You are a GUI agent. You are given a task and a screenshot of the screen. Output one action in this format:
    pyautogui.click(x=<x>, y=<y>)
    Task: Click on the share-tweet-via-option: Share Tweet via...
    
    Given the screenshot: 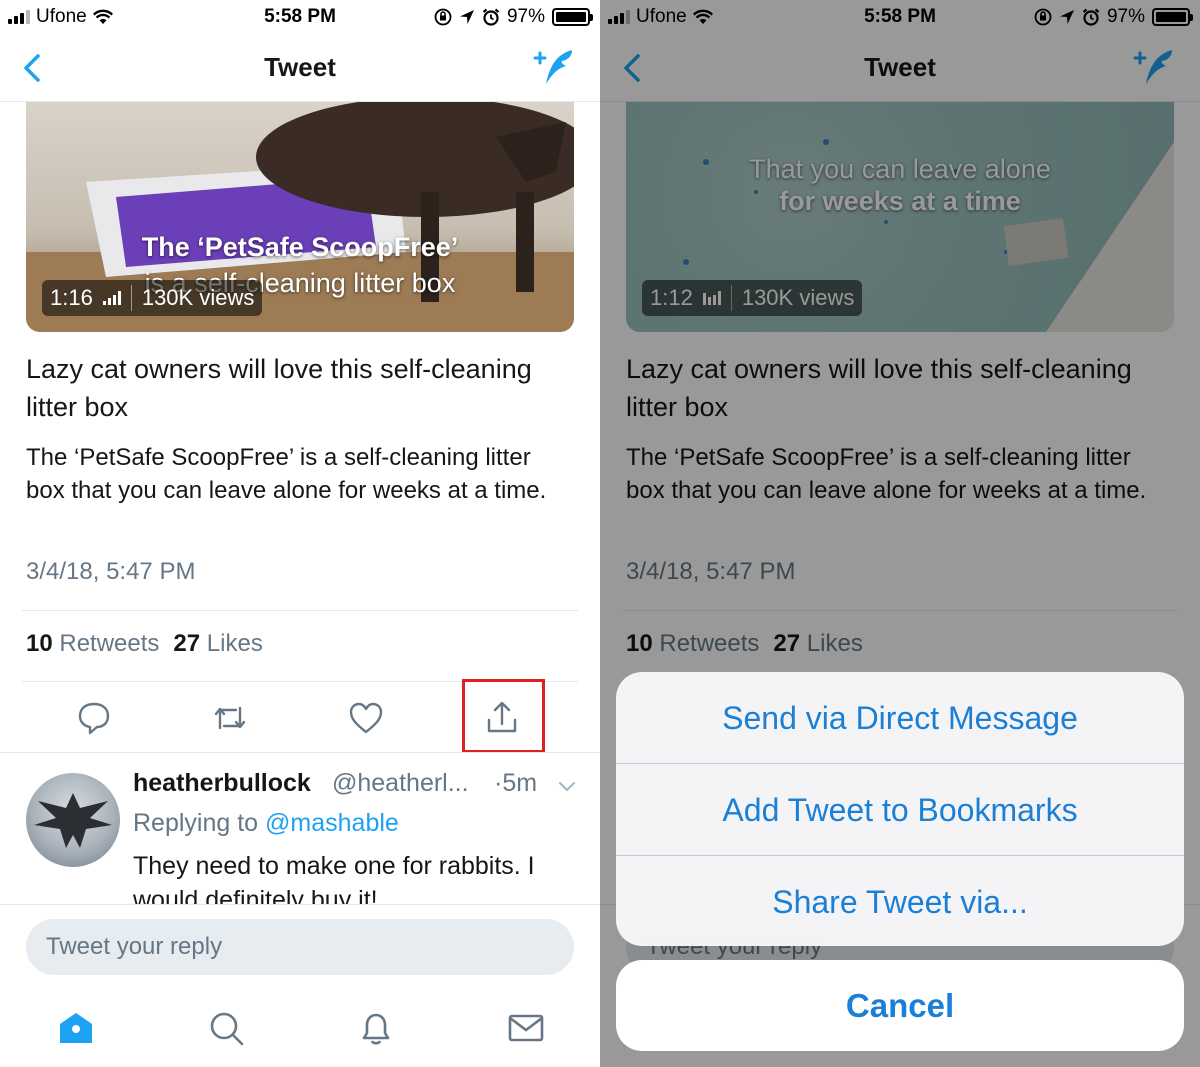 What is the action you would take?
    pyautogui.click(x=900, y=901)
    